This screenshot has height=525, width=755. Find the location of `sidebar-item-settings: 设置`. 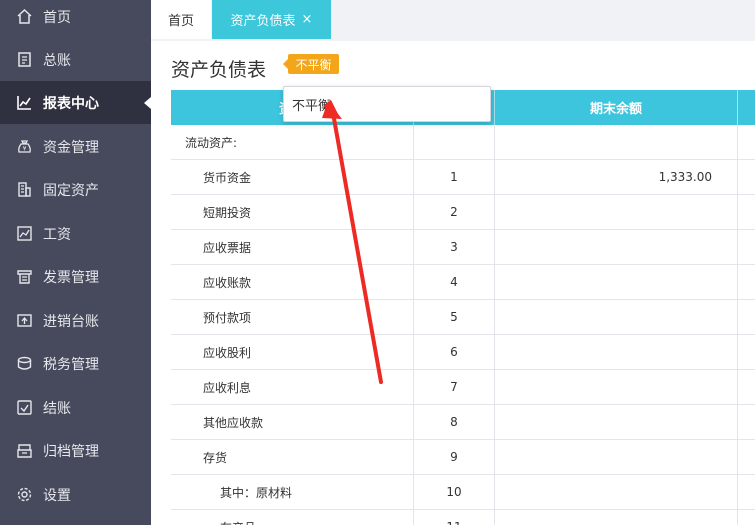

sidebar-item-settings: 设置 is located at coordinates (75, 494).